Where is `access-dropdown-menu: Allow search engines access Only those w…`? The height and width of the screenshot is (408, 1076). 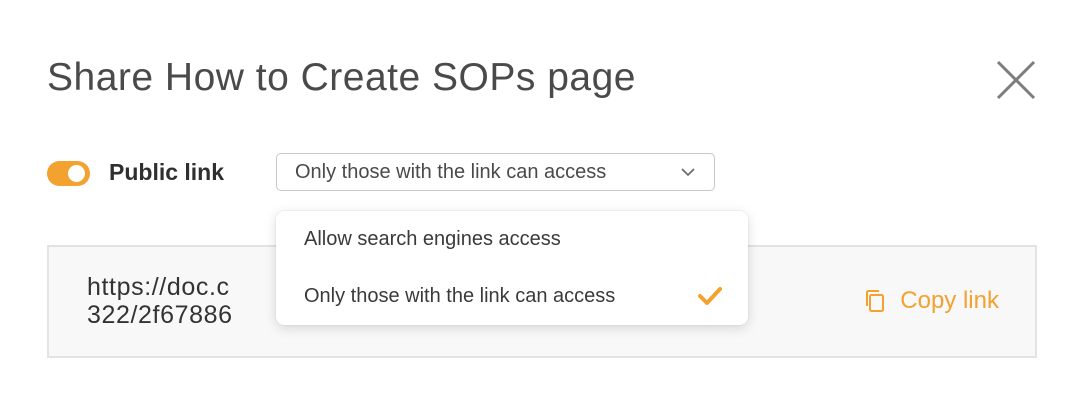 access-dropdown-menu: Allow search engines access Only those w… is located at coordinates (512, 268).